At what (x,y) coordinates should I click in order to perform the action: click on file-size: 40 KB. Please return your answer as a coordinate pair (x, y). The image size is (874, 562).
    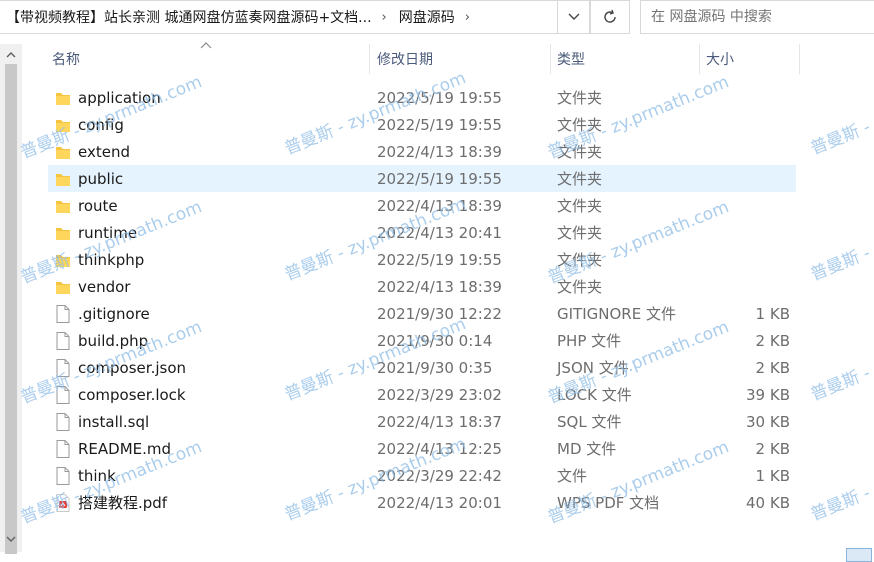
    Looking at the image, I should click on (768, 502).